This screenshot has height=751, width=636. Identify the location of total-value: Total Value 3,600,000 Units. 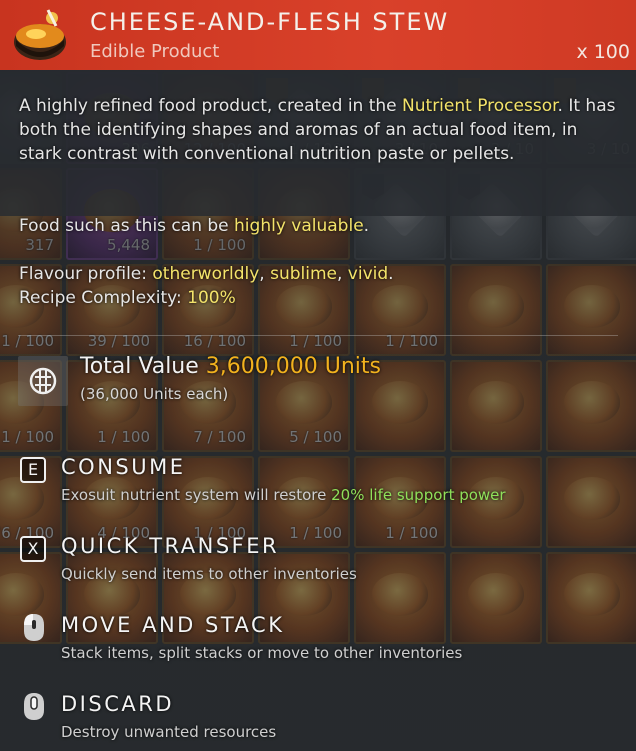
(230, 366).